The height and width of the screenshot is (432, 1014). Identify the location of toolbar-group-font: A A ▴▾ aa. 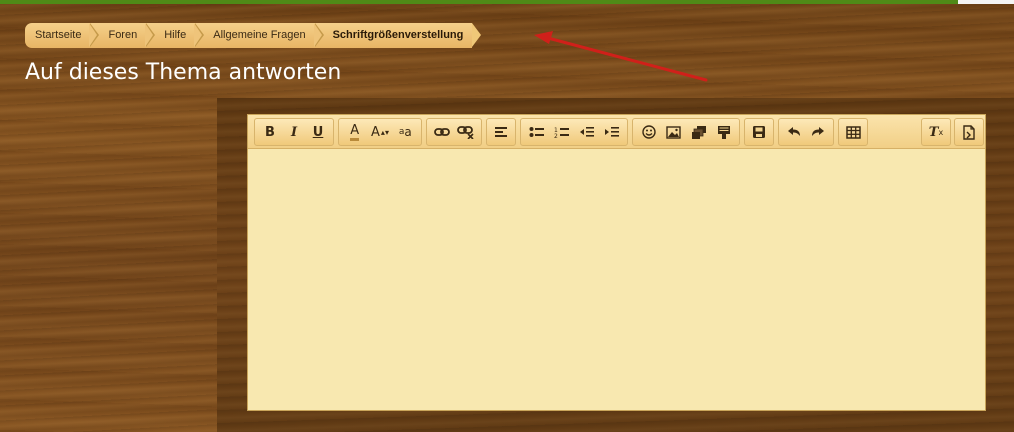
(380, 132).